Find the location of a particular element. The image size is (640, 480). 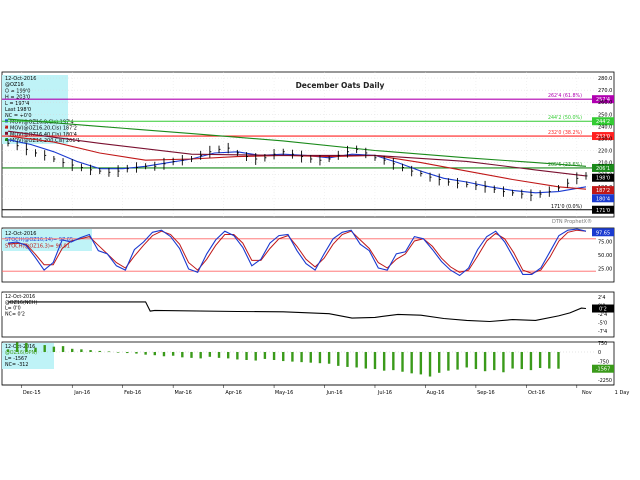

commitments-info-line: @OZ16(NCH) is located at coordinates (21, 303).